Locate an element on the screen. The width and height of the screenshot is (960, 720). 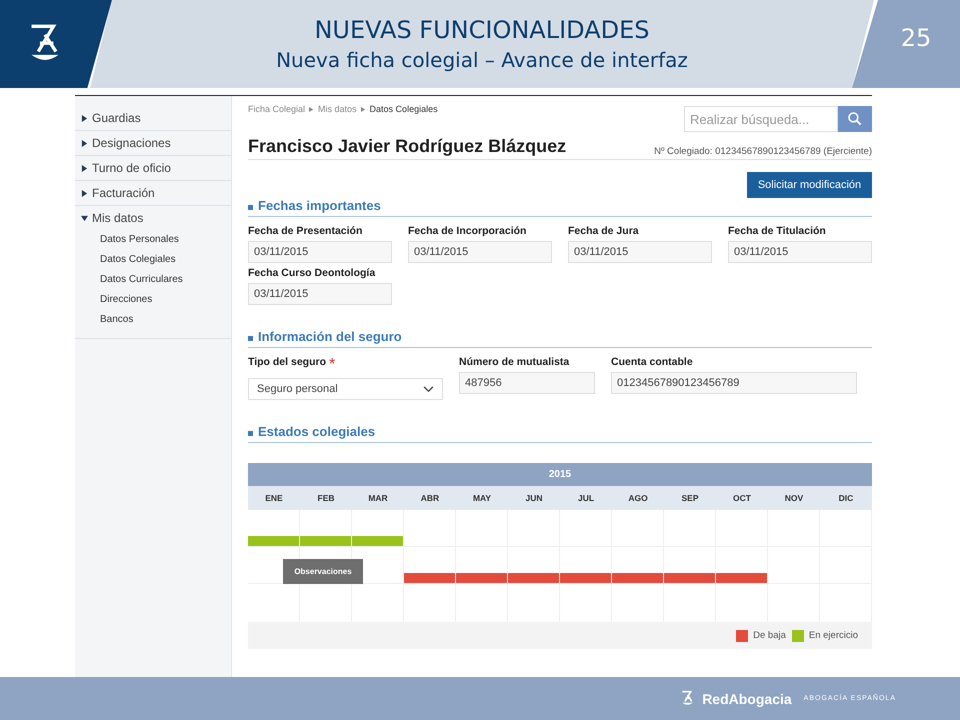
person-name: Francisco Javier Rodríguez Blázquez is located at coordinates (407, 146).